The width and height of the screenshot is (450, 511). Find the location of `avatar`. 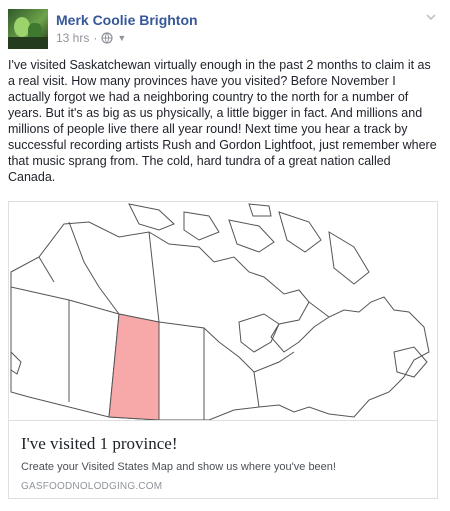

avatar is located at coordinates (28, 29).